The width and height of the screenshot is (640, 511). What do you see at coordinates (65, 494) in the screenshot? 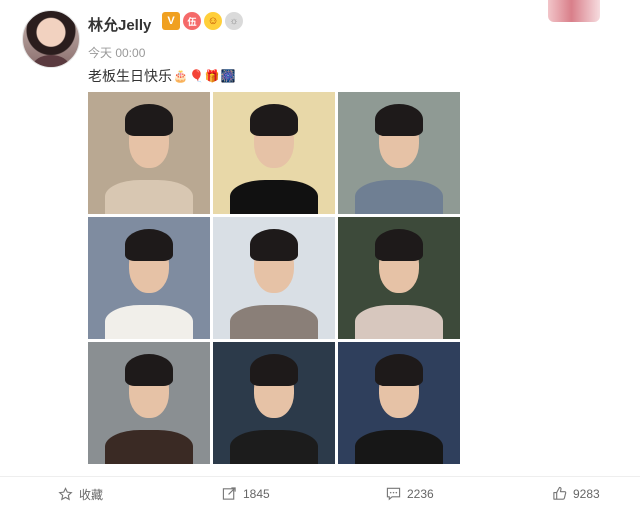
I see `star-icon` at bounding box center [65, 494].